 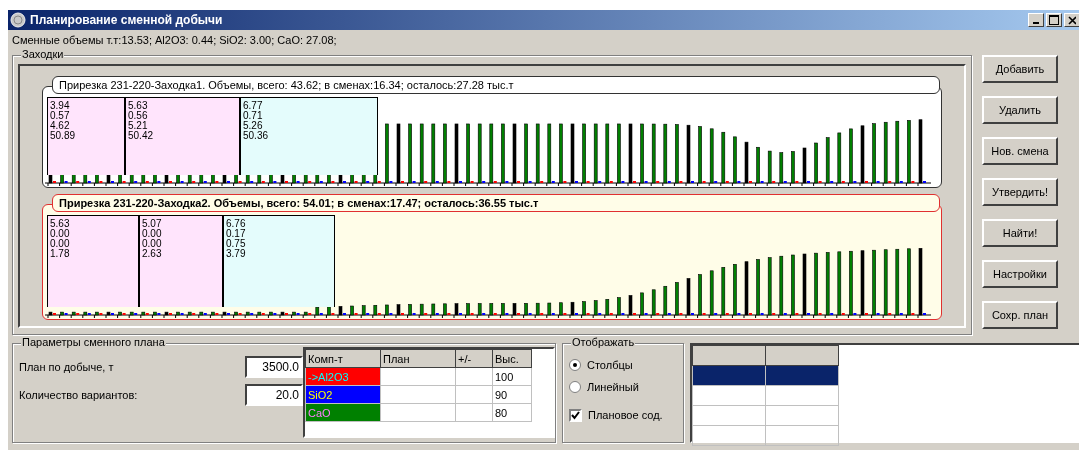 What do you see at coordinates (610, 365) in the screenshot?
I see `option-label: Столбцы` at bounding box center [610, 365].